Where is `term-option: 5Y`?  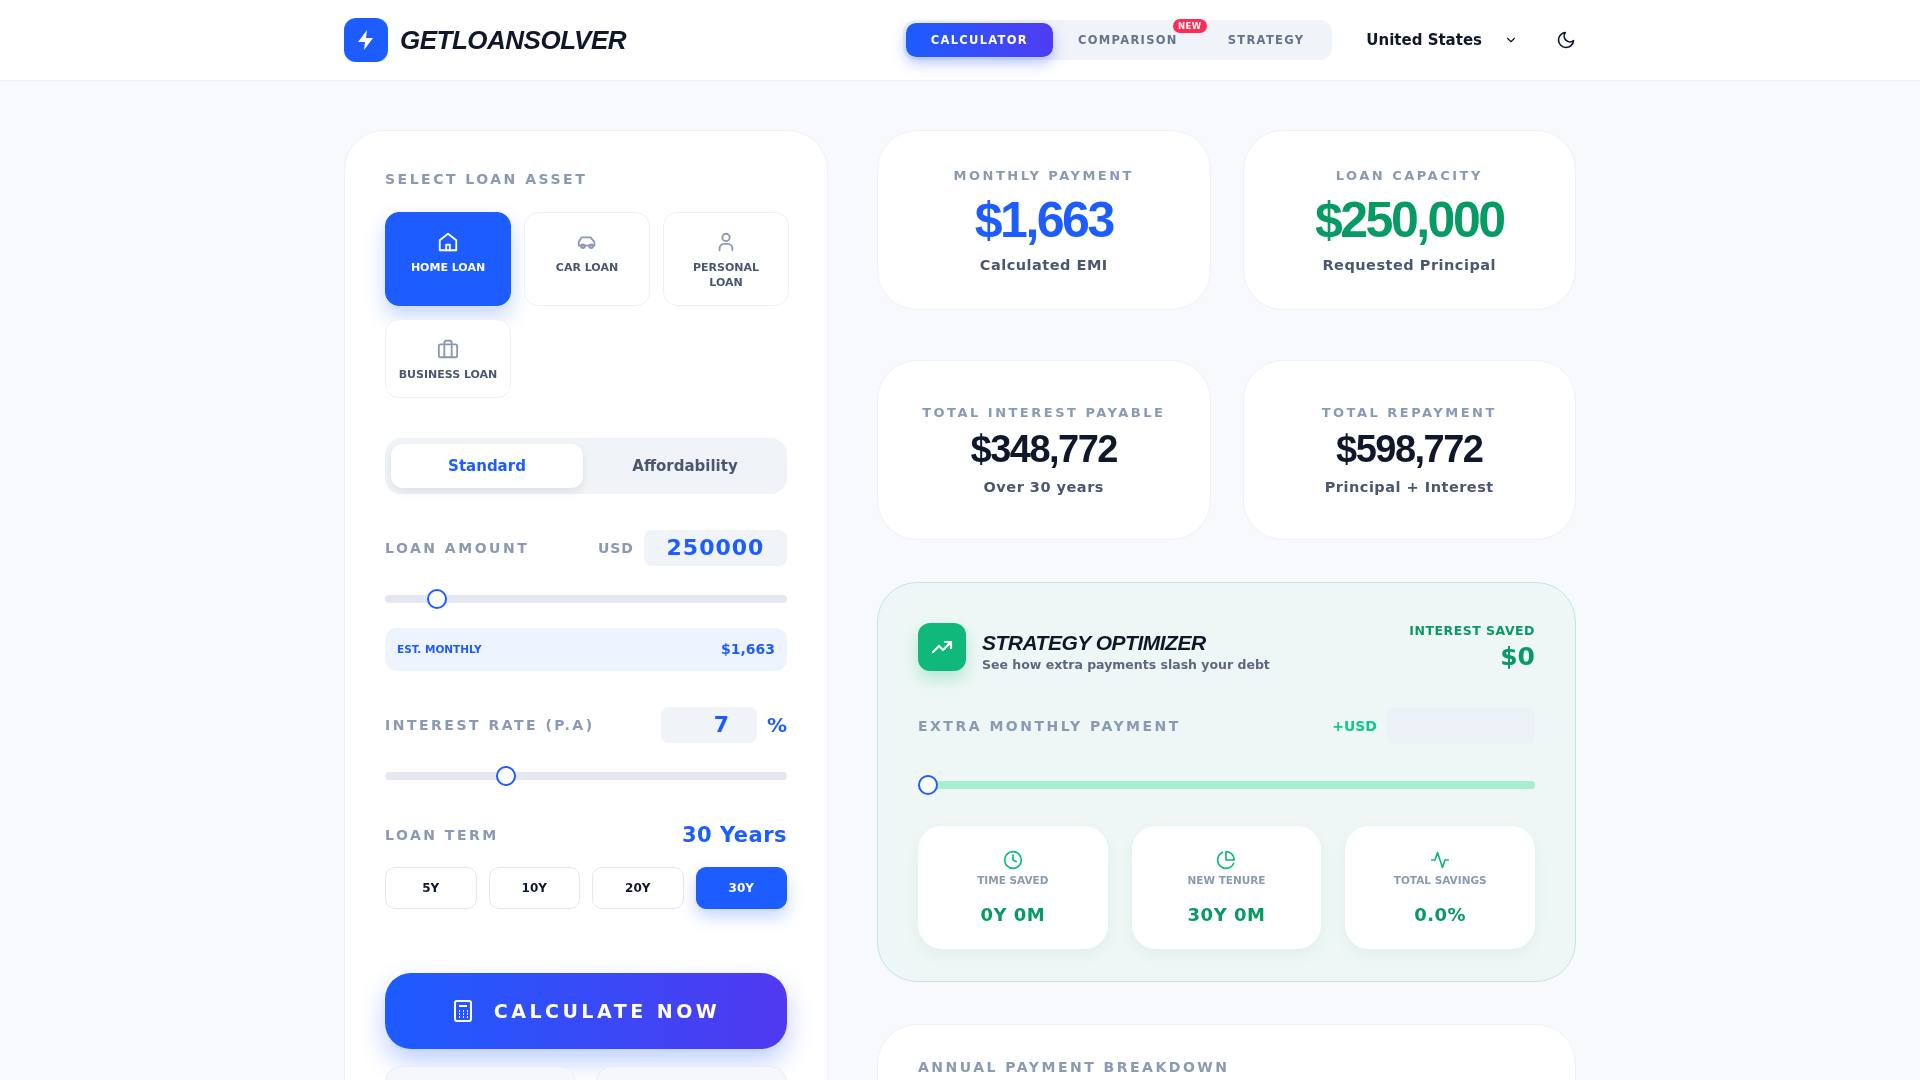 term-option: 5Y is located at coordinates (431, 887).